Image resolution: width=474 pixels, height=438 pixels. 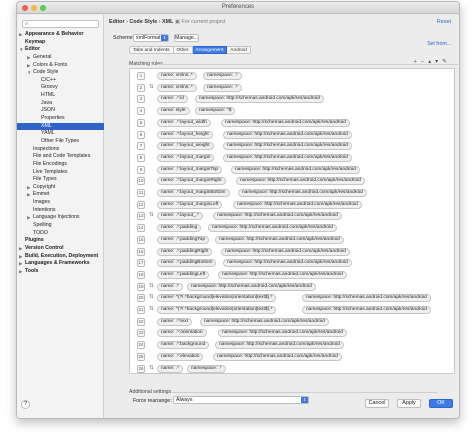 I want to click on tab-other: Other, so click(x=183, y=50).